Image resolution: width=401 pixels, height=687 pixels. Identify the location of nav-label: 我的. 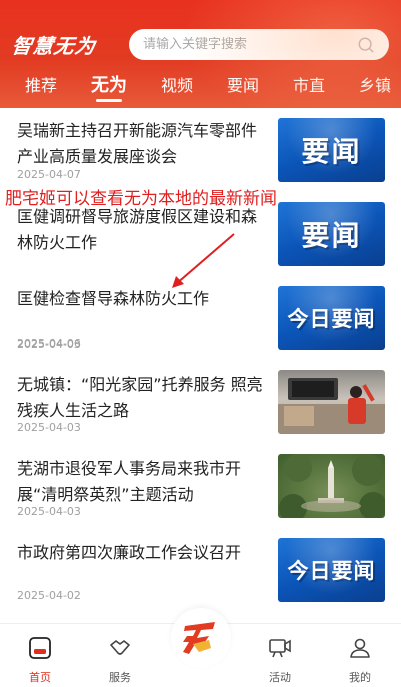
(360, 677).